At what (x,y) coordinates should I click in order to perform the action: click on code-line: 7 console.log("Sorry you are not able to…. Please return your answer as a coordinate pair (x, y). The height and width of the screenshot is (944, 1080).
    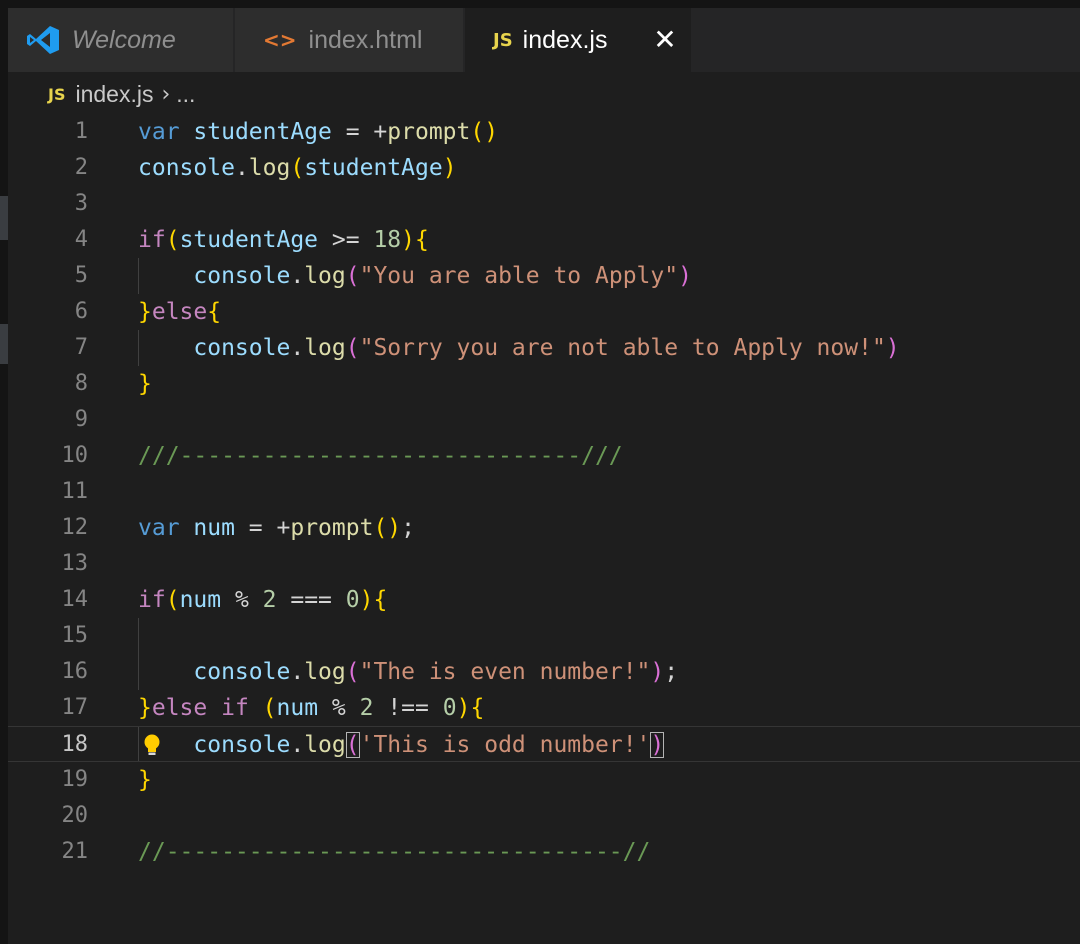
    Looking at the image, I should click on (544, 348).